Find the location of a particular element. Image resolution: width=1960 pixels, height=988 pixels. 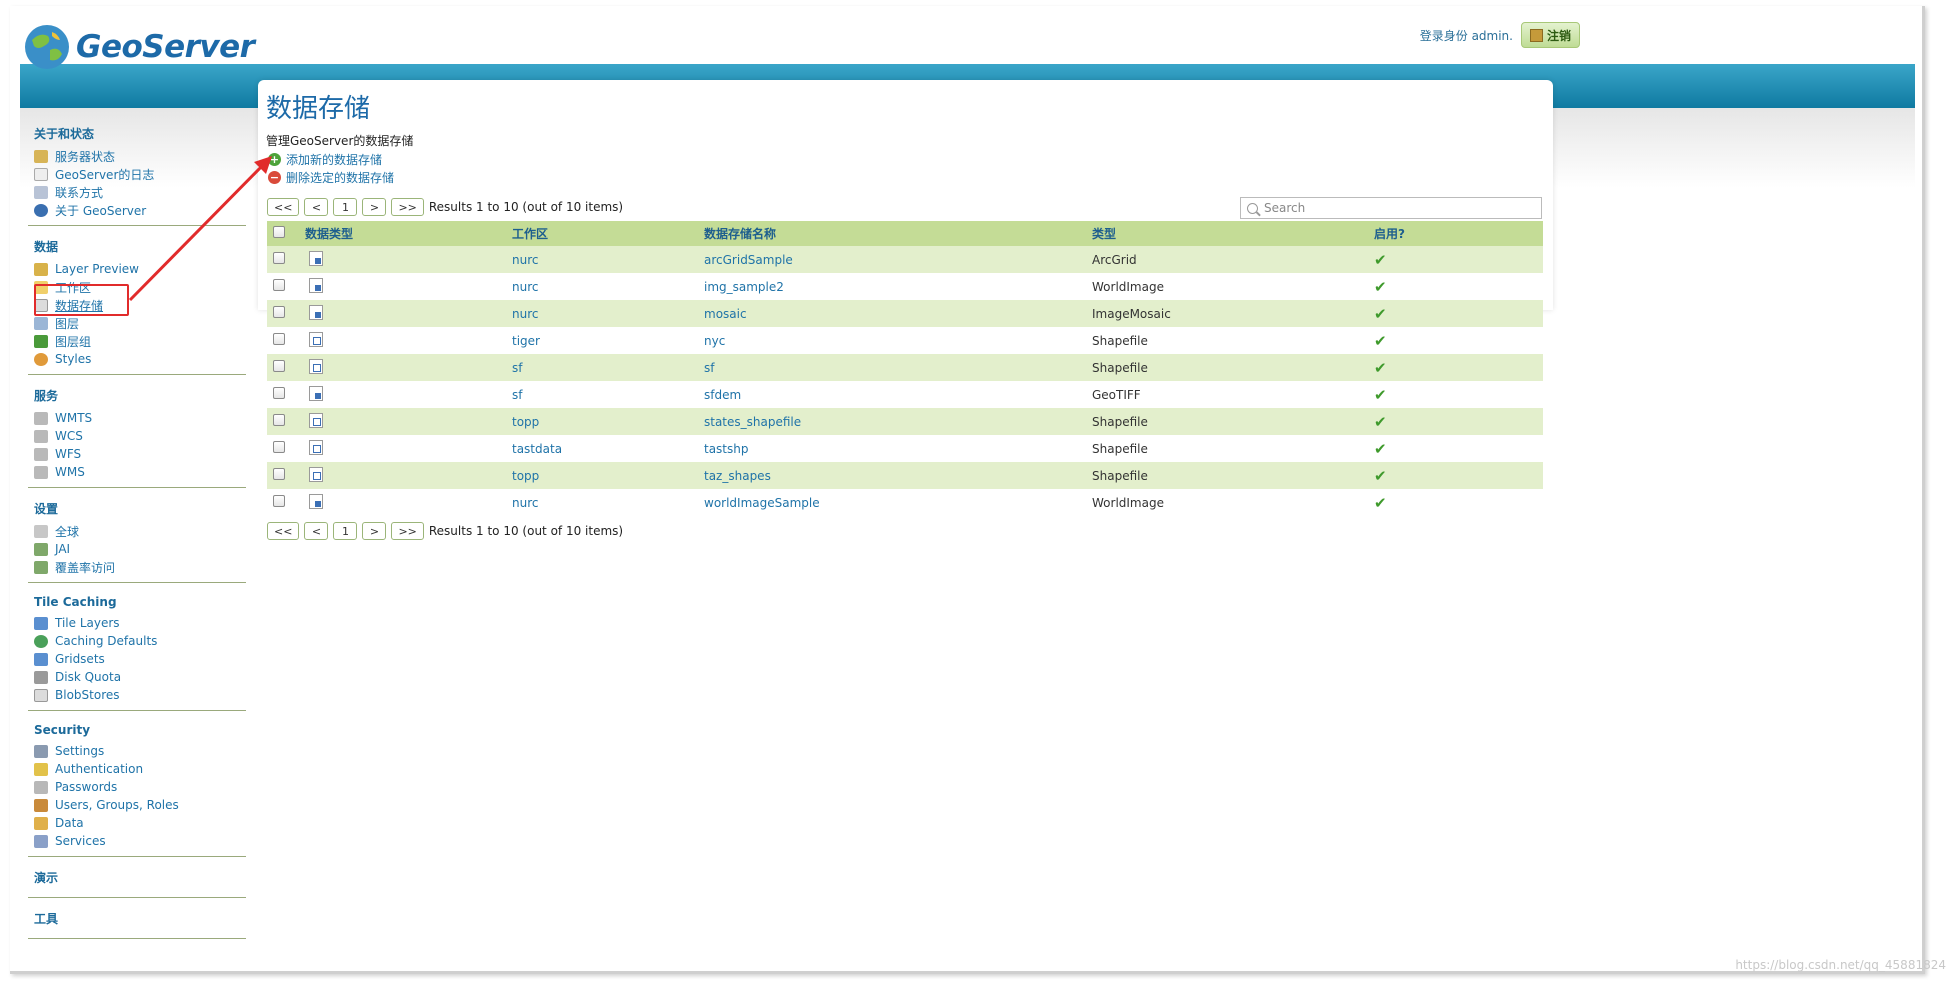

workspace-cell: tastdata is located at coordinates (602, 448).